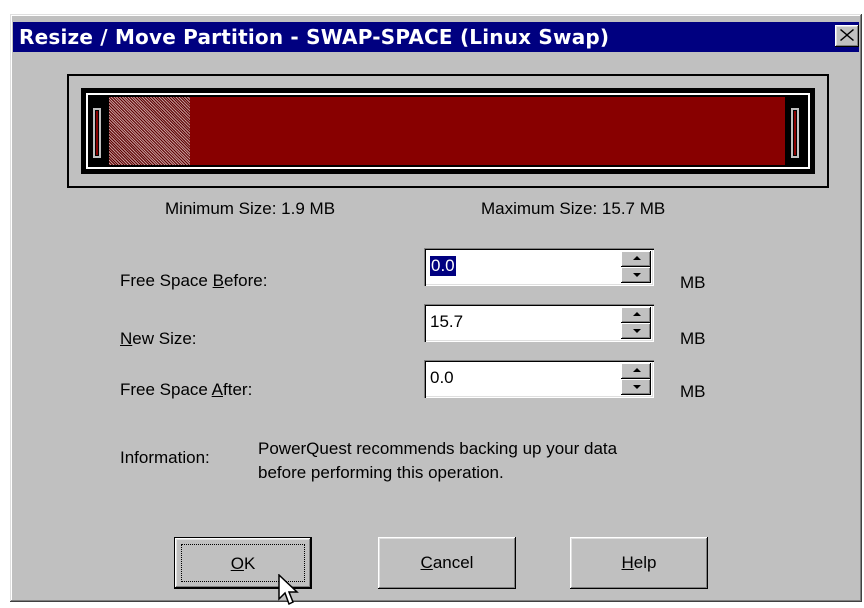  I want to click on cancel-button: Cancel, so click(447, 563).